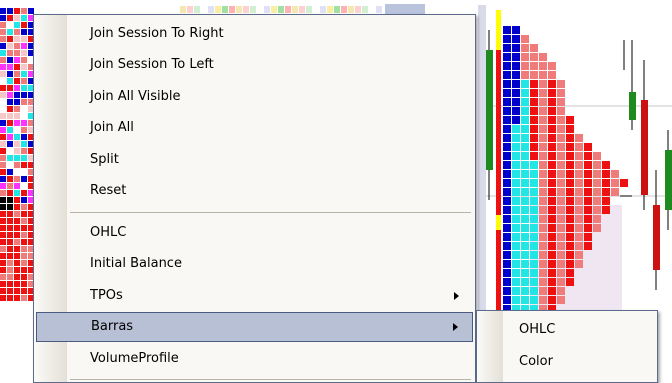 Image resolution: width=672 pixels, height=383 pixels. Describe the element at coordinates (537, 329) in the screenshot. I see `menu-item-label: OHLC` at that location.